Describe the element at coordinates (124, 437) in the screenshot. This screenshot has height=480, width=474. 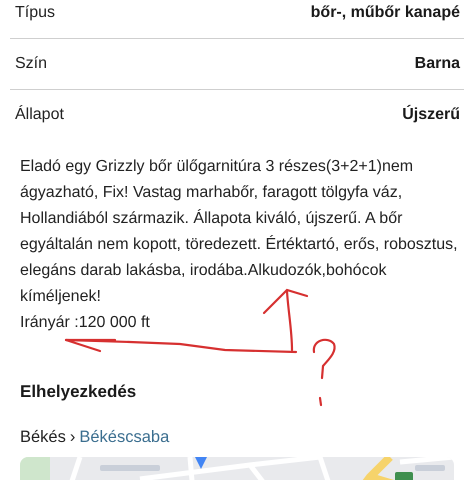
I see `city-link: Békéscsaba` at that location.